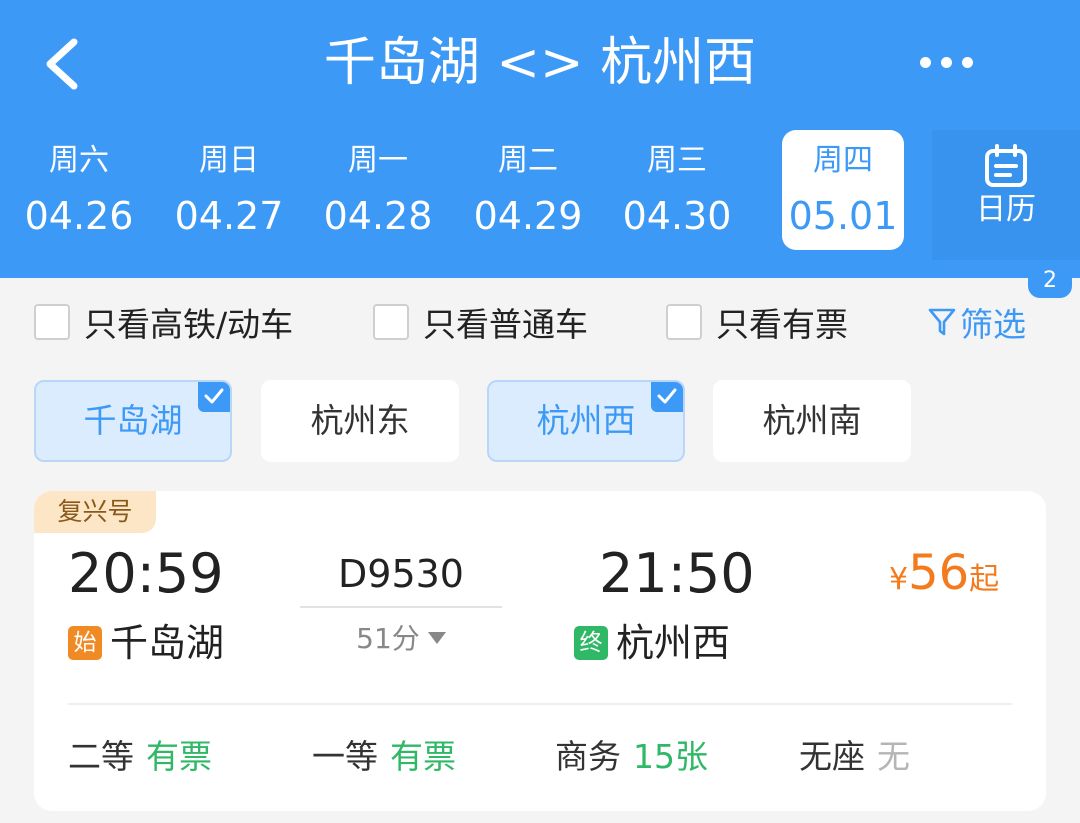 The width and height of the screenshot is (1080, 823). What do you see at coordinates (189, 324) in the screenshot?
I see `filter-label: 只看高铁/动车` at bounding box center [189, 324].